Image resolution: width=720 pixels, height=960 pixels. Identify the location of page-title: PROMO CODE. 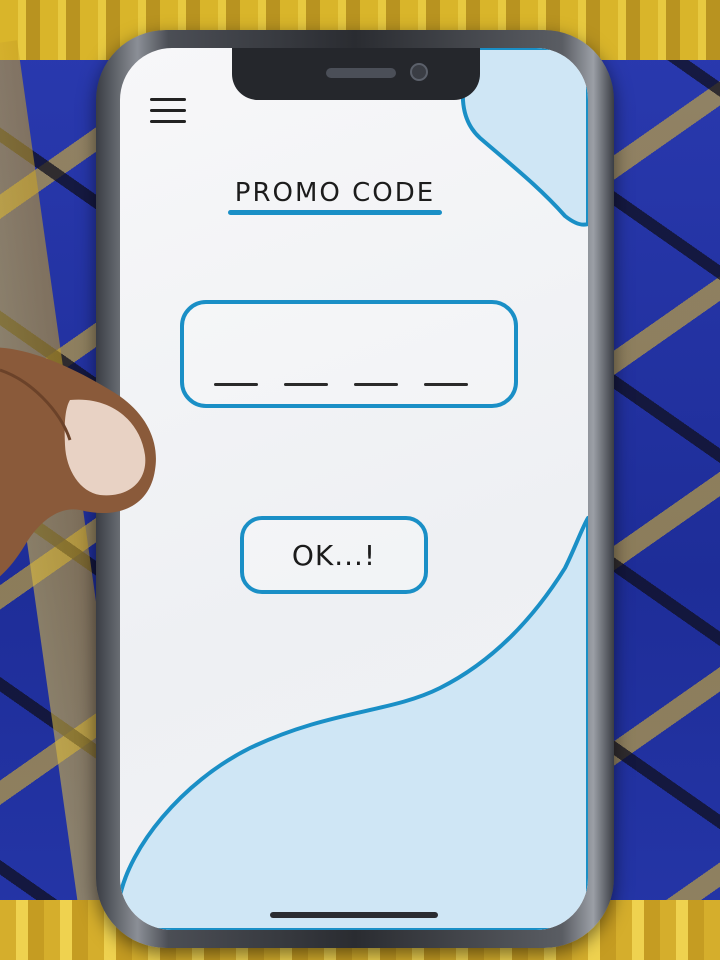
(335, 193).